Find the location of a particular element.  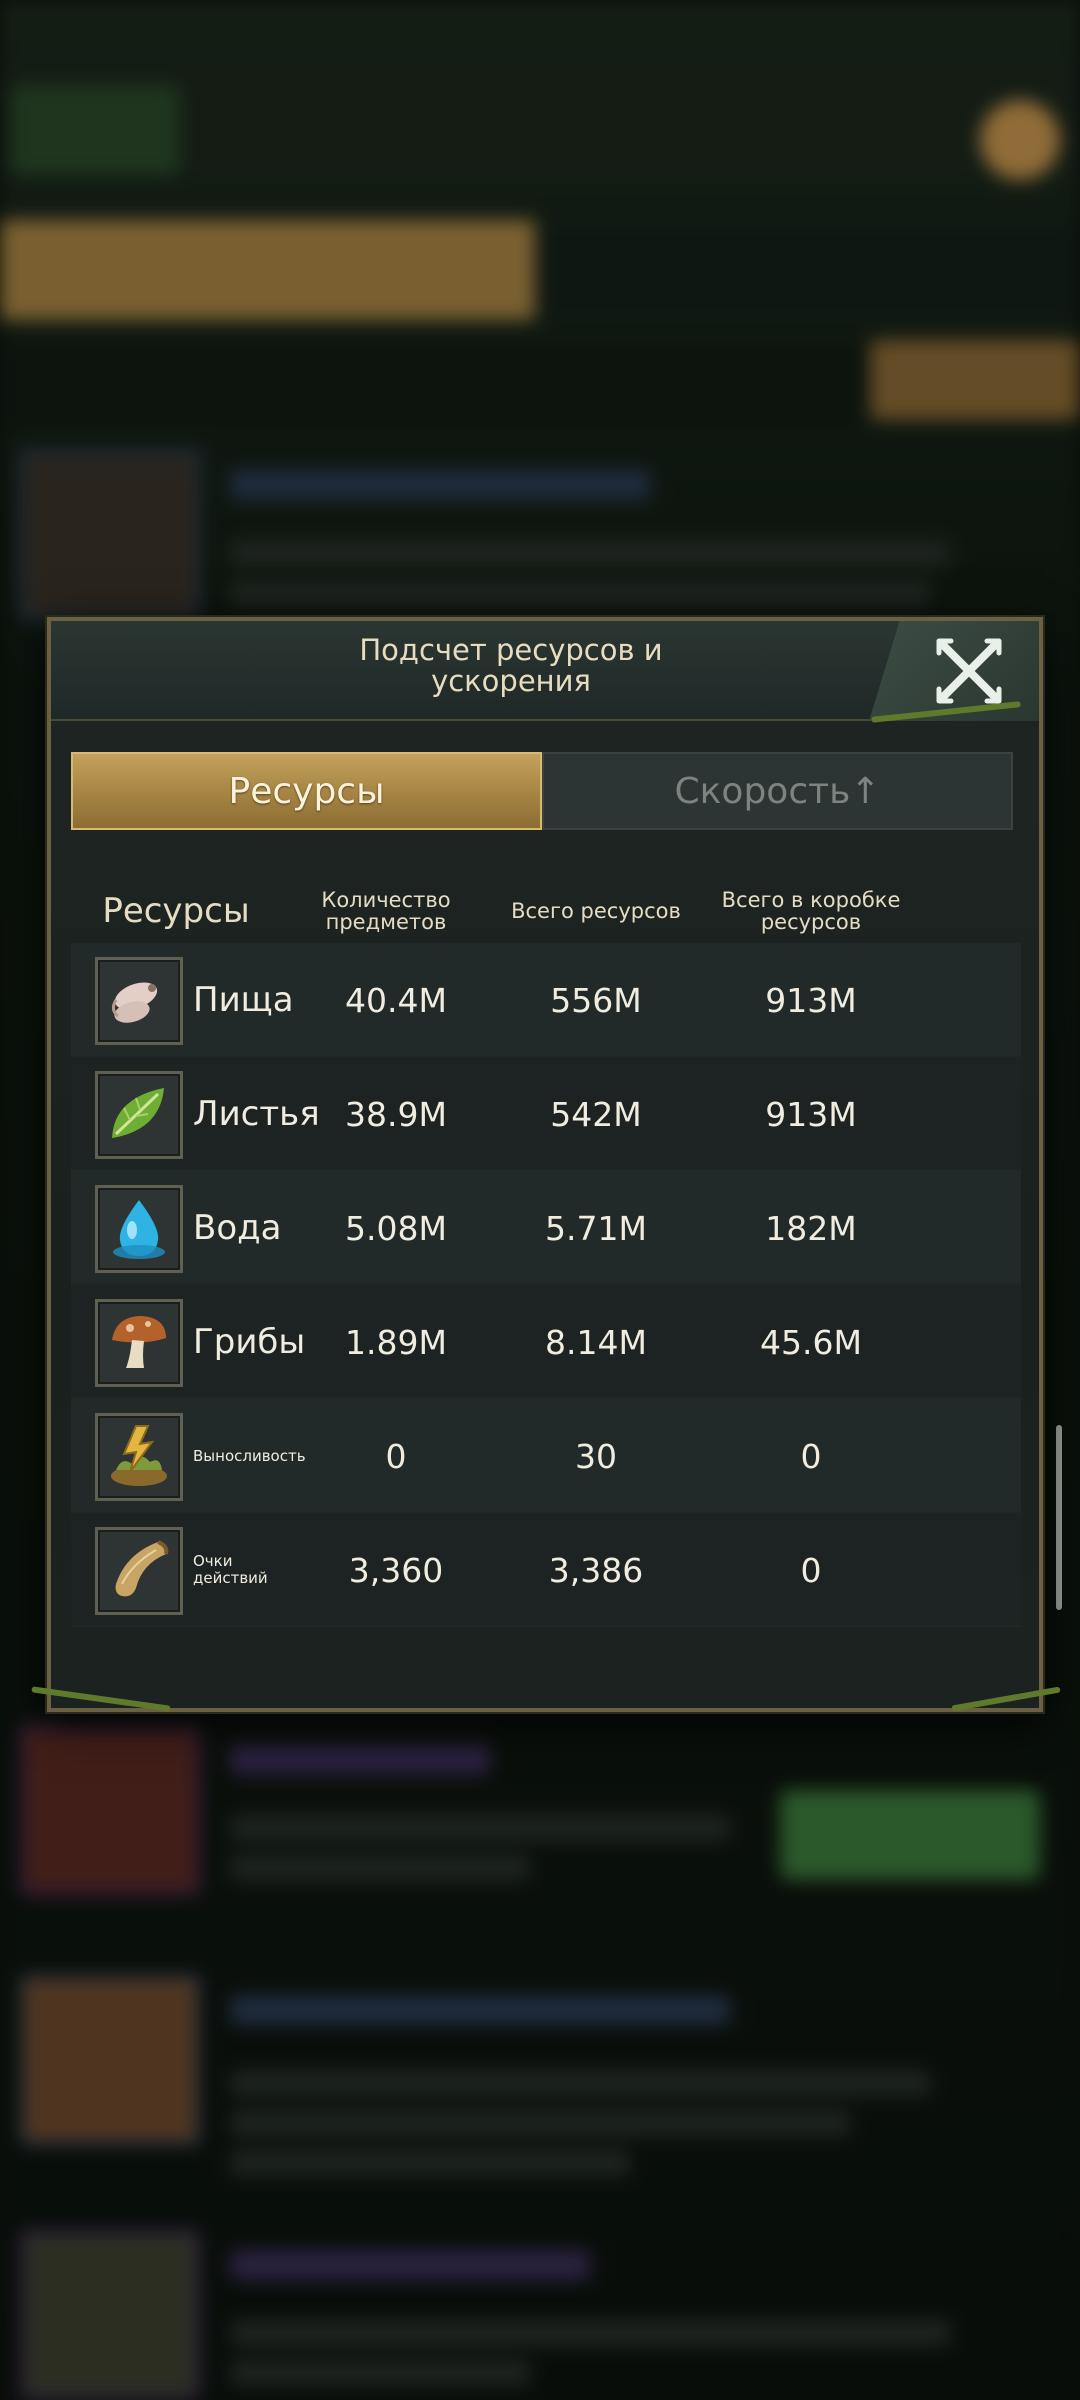

resource-total: 5.71M is located at coordinates (596, 1228).